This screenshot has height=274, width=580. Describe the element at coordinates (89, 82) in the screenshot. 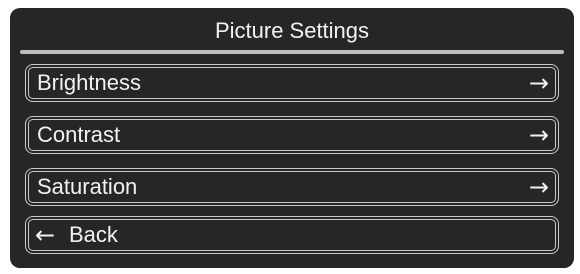

I see `menu-item-label: Brightness` at that location.